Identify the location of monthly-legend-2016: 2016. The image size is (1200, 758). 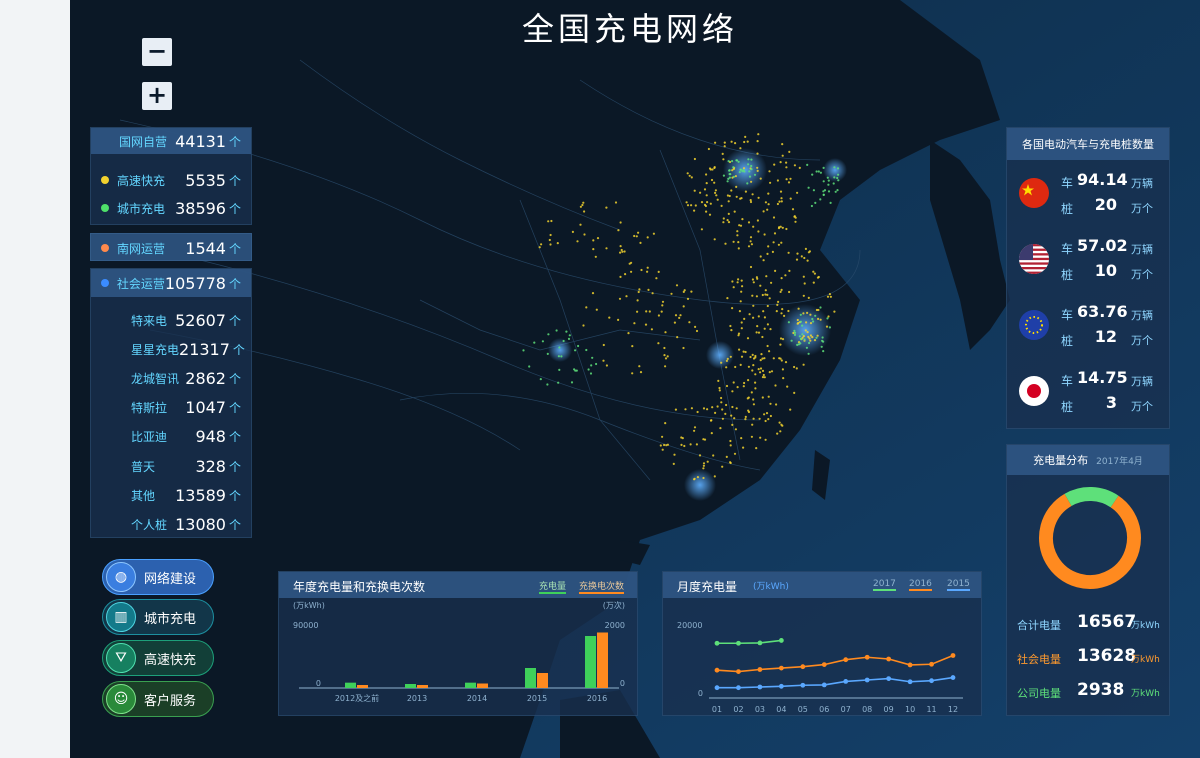
(920, 585).